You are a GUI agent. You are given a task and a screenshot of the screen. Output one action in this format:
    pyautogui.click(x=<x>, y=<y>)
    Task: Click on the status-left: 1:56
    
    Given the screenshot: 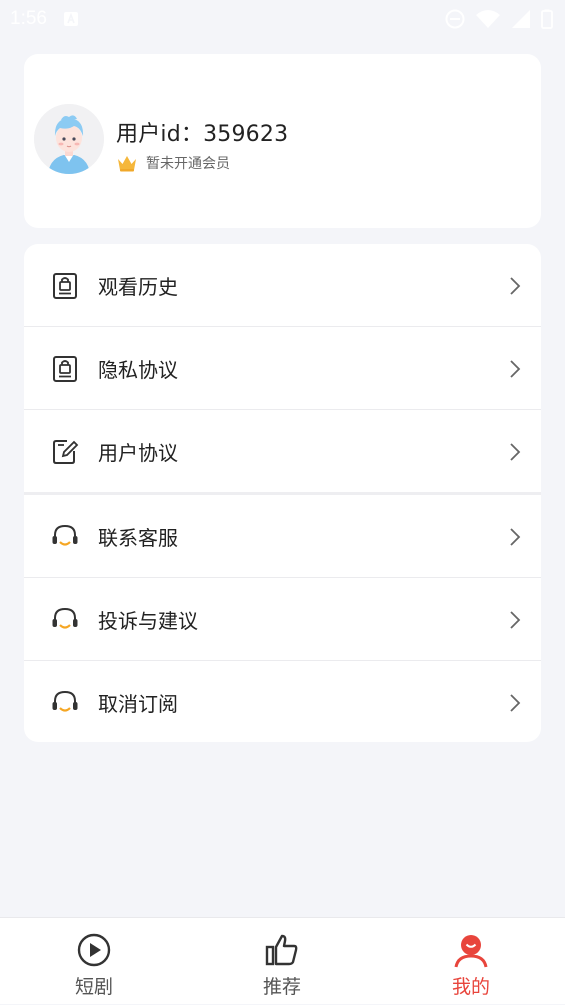 What is the action you would take?
    pyautogui.click(x=44, y=19)
    